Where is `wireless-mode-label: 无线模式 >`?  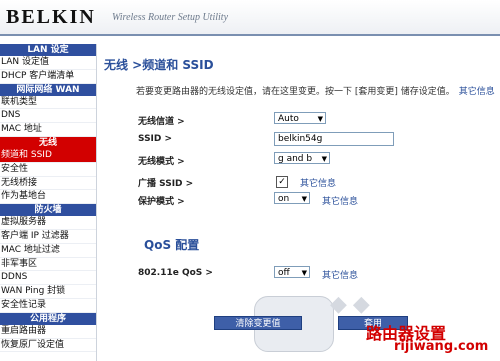
wireless-mode-label: 无线模式 > is located at coordinates (161, 162).